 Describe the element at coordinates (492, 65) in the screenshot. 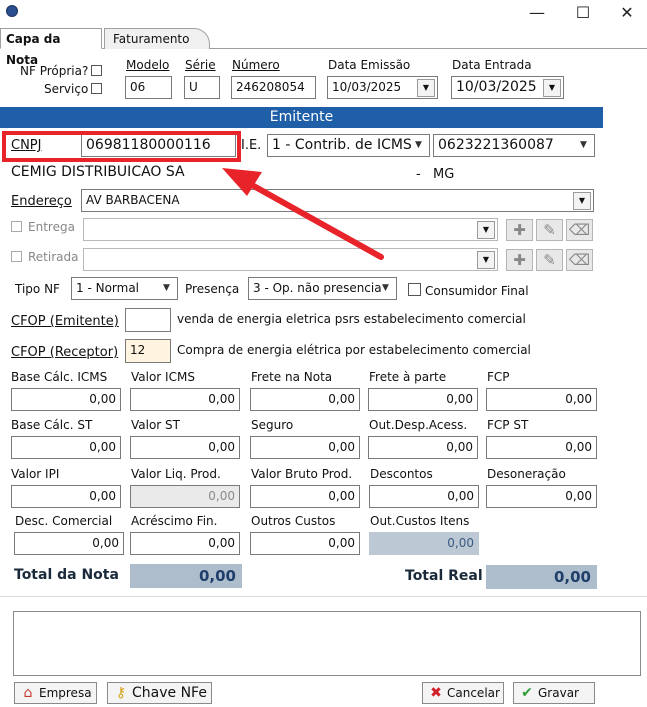

I see `data-entrada-label: Data Entrada` at that location.